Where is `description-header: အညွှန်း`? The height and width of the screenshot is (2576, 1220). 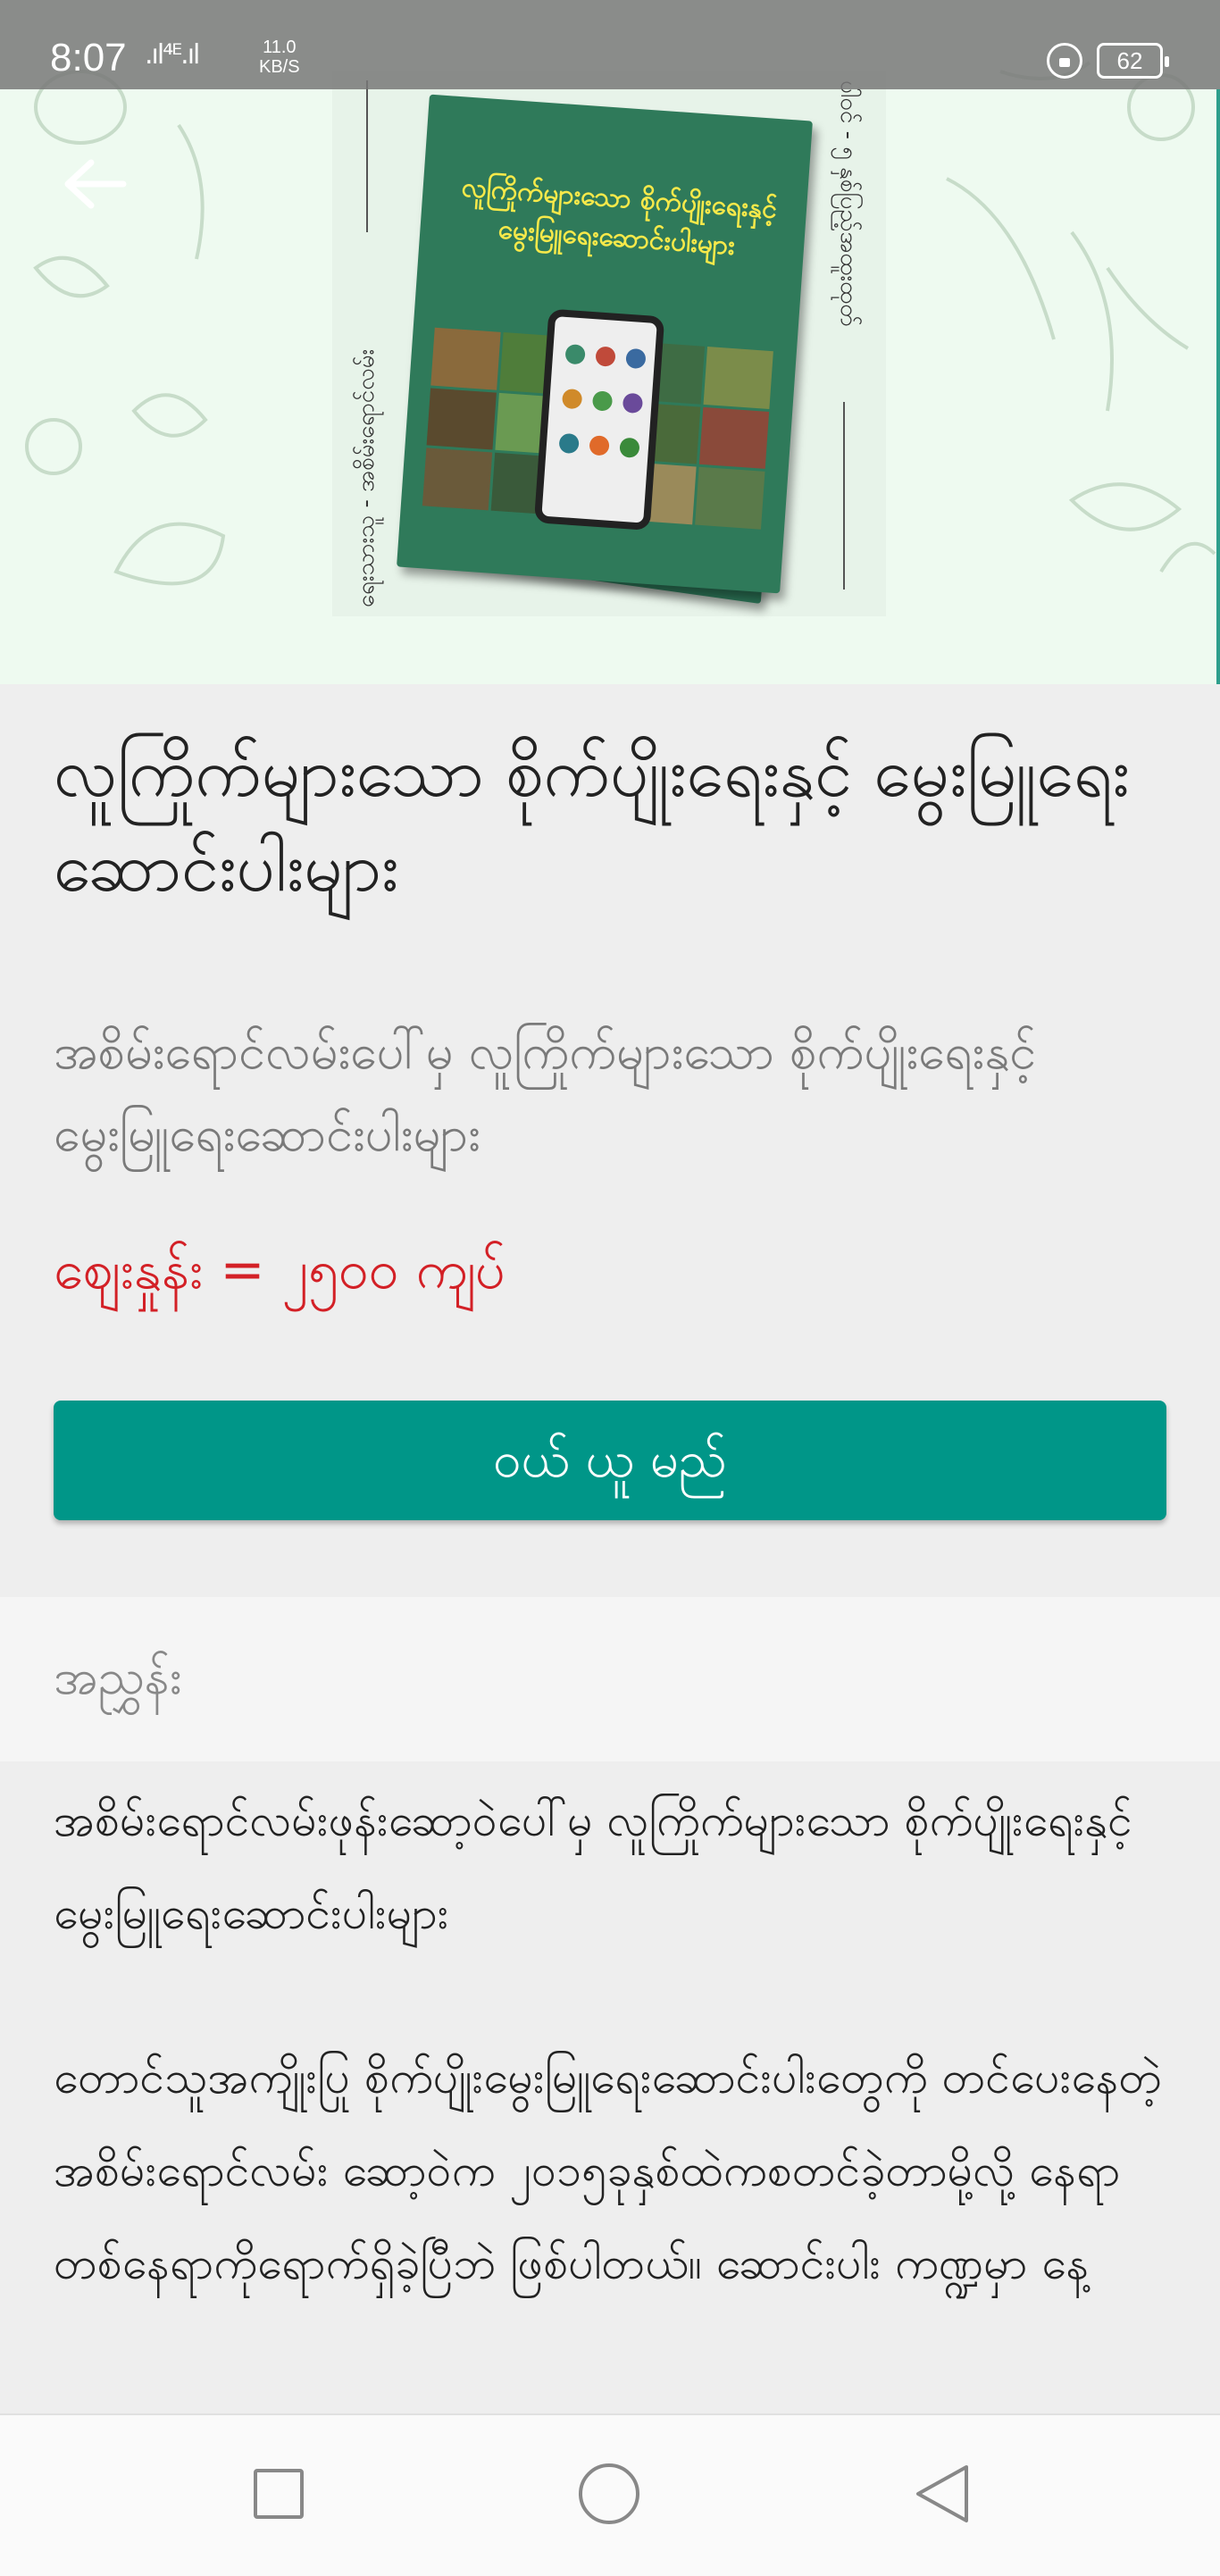
description-header: အညွှန်း is located at coordinates (610, 1679).